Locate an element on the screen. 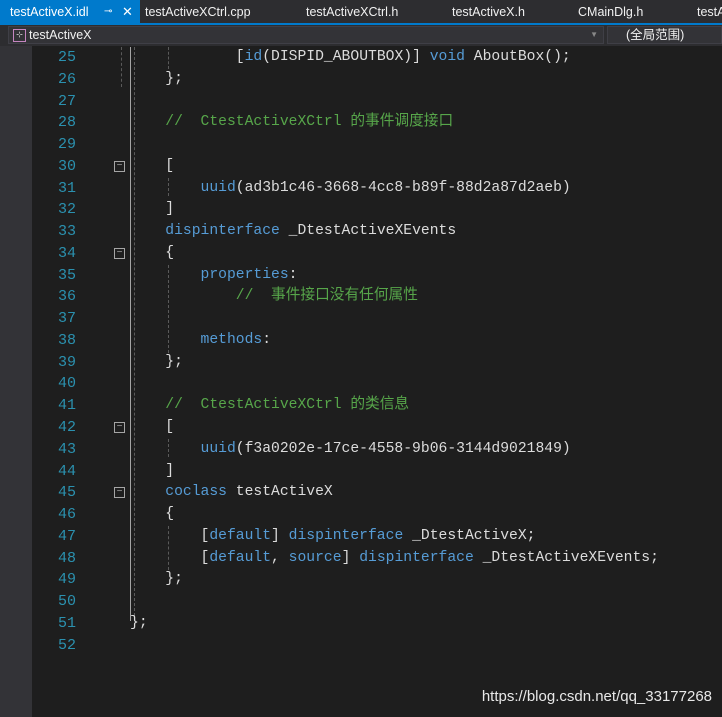 The width and height of the screenshot is (722, 717). line-number: 38 is located at coordinates (66, 340).